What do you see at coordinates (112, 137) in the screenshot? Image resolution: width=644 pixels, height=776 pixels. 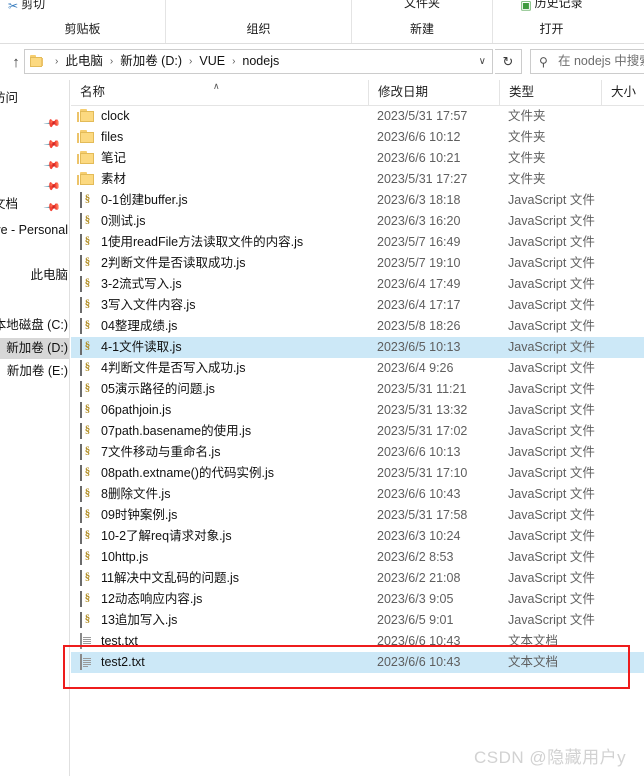 I see `cell-name: files` at bounding box center [112, 137].